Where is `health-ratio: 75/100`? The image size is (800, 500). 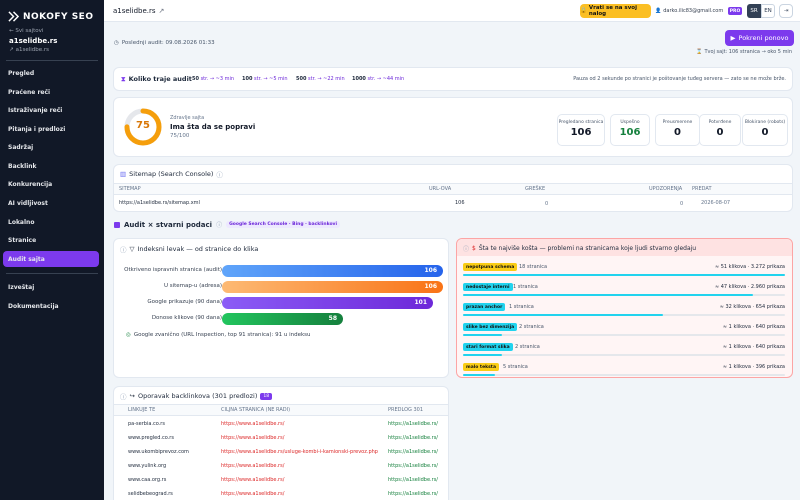
health-ratio: 75/100 is located at coordinates (180, 136).